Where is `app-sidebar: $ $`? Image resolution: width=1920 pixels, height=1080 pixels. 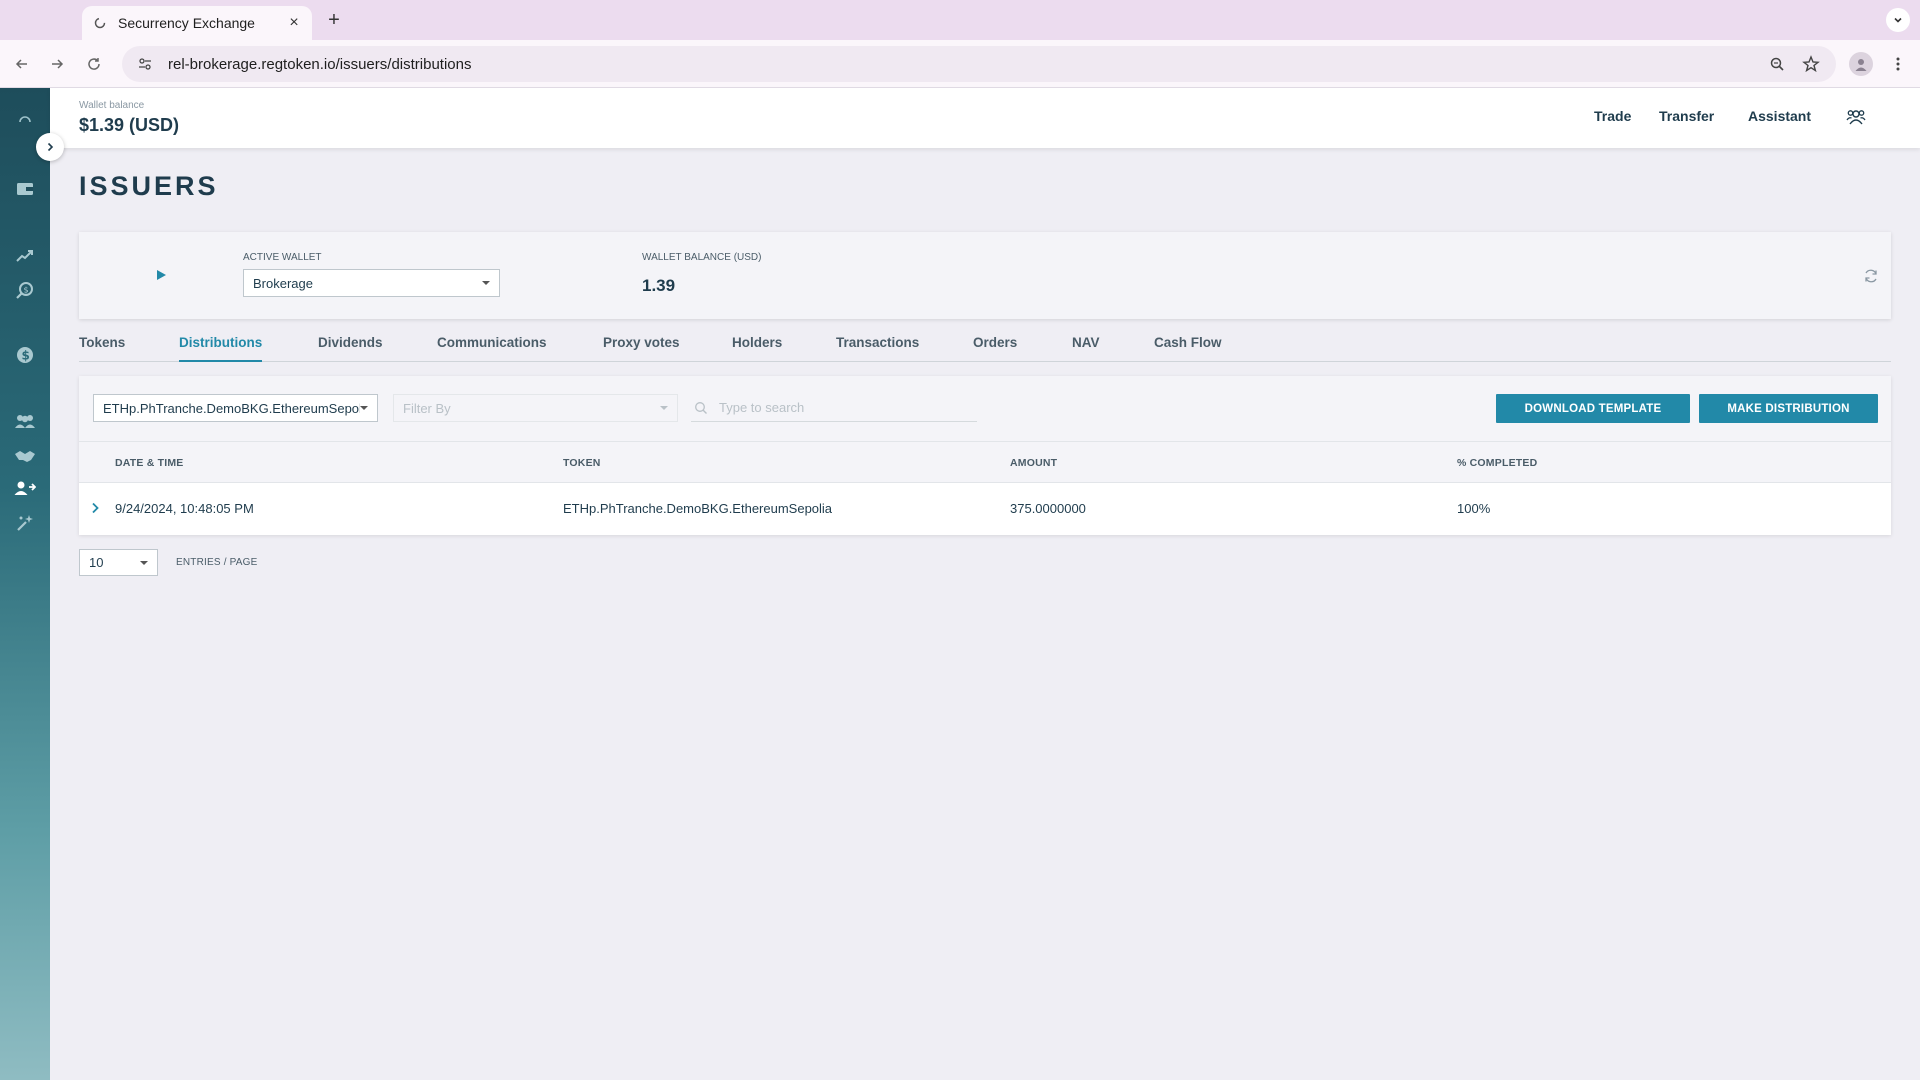 app-sidebar: $ $ is located at coordinates (25, 584).